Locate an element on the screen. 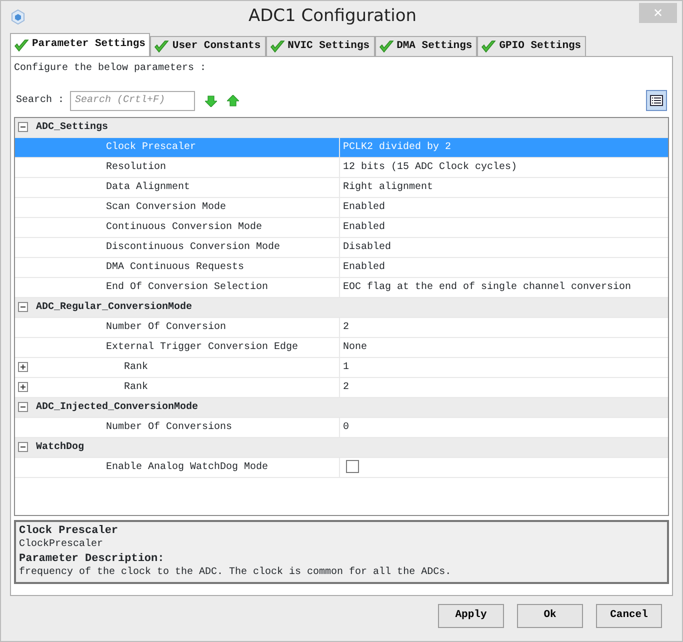  property-value: None is located at coordinates (355, 347).